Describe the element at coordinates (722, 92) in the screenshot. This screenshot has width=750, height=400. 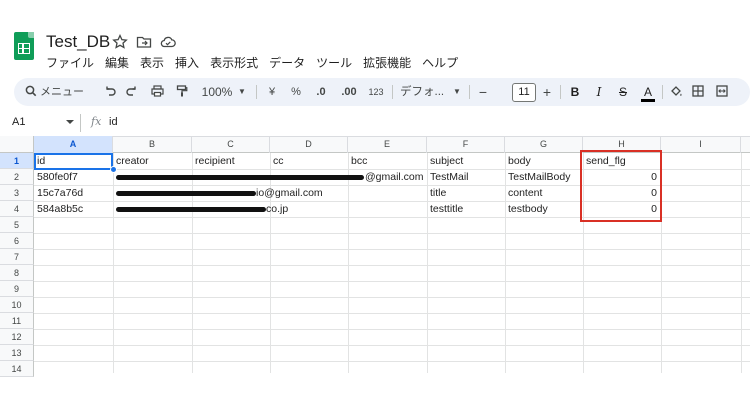
I see `merge-cells-icon` at that location.